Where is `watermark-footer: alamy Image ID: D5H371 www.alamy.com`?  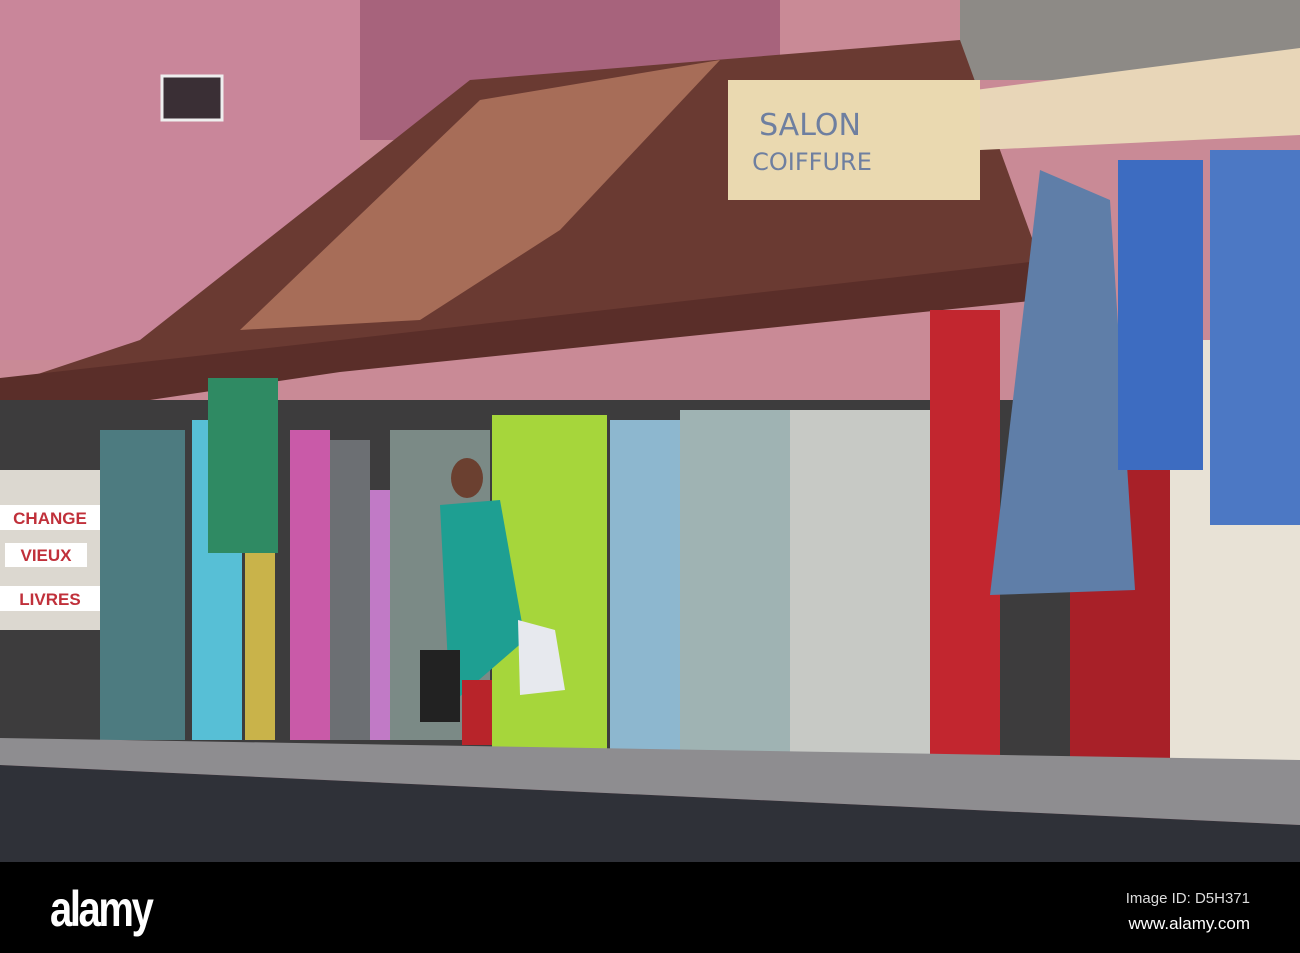
watermark-footer: alamy Image ID: D5H371 www.alamy.com is located at coordinates (650, 907).